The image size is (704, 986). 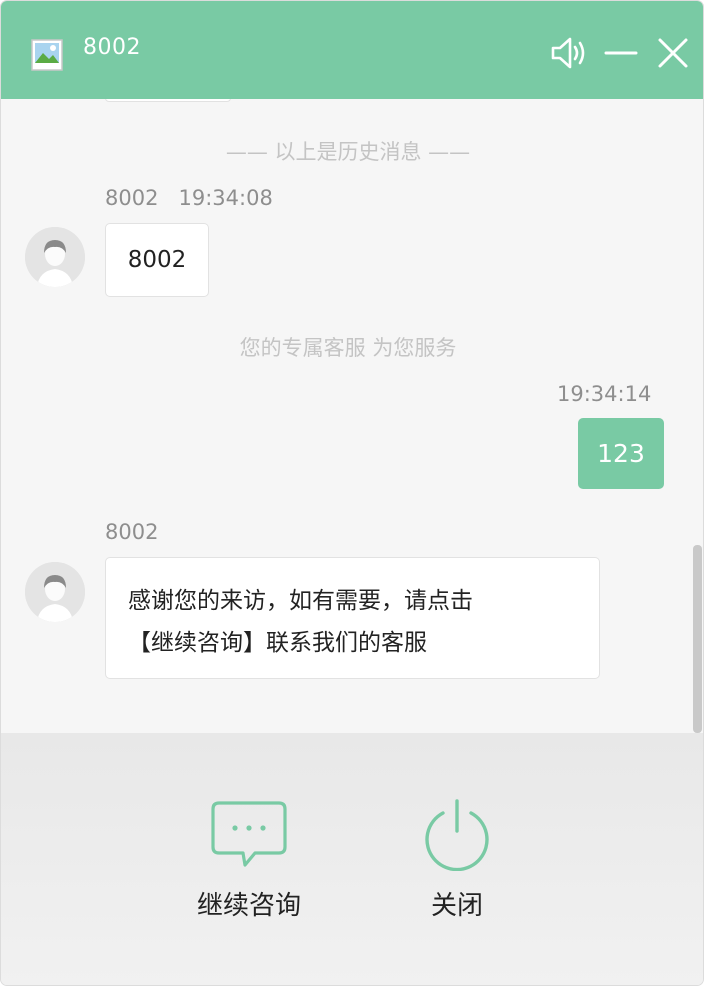 I want to click on chat-bubble-icon, so click(x=249, y=834).